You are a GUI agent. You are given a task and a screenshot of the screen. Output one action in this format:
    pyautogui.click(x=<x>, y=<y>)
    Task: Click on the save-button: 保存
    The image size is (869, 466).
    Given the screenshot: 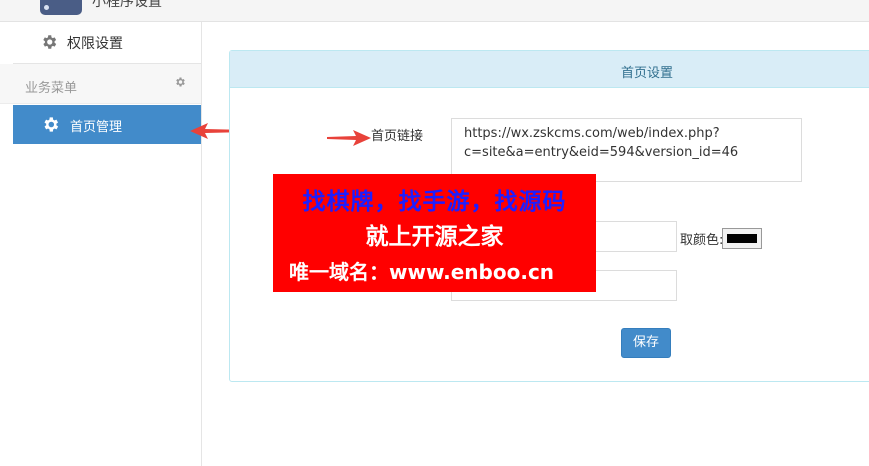 What is the action you would take?
    pyautogui.click(x=646, y=343)
    